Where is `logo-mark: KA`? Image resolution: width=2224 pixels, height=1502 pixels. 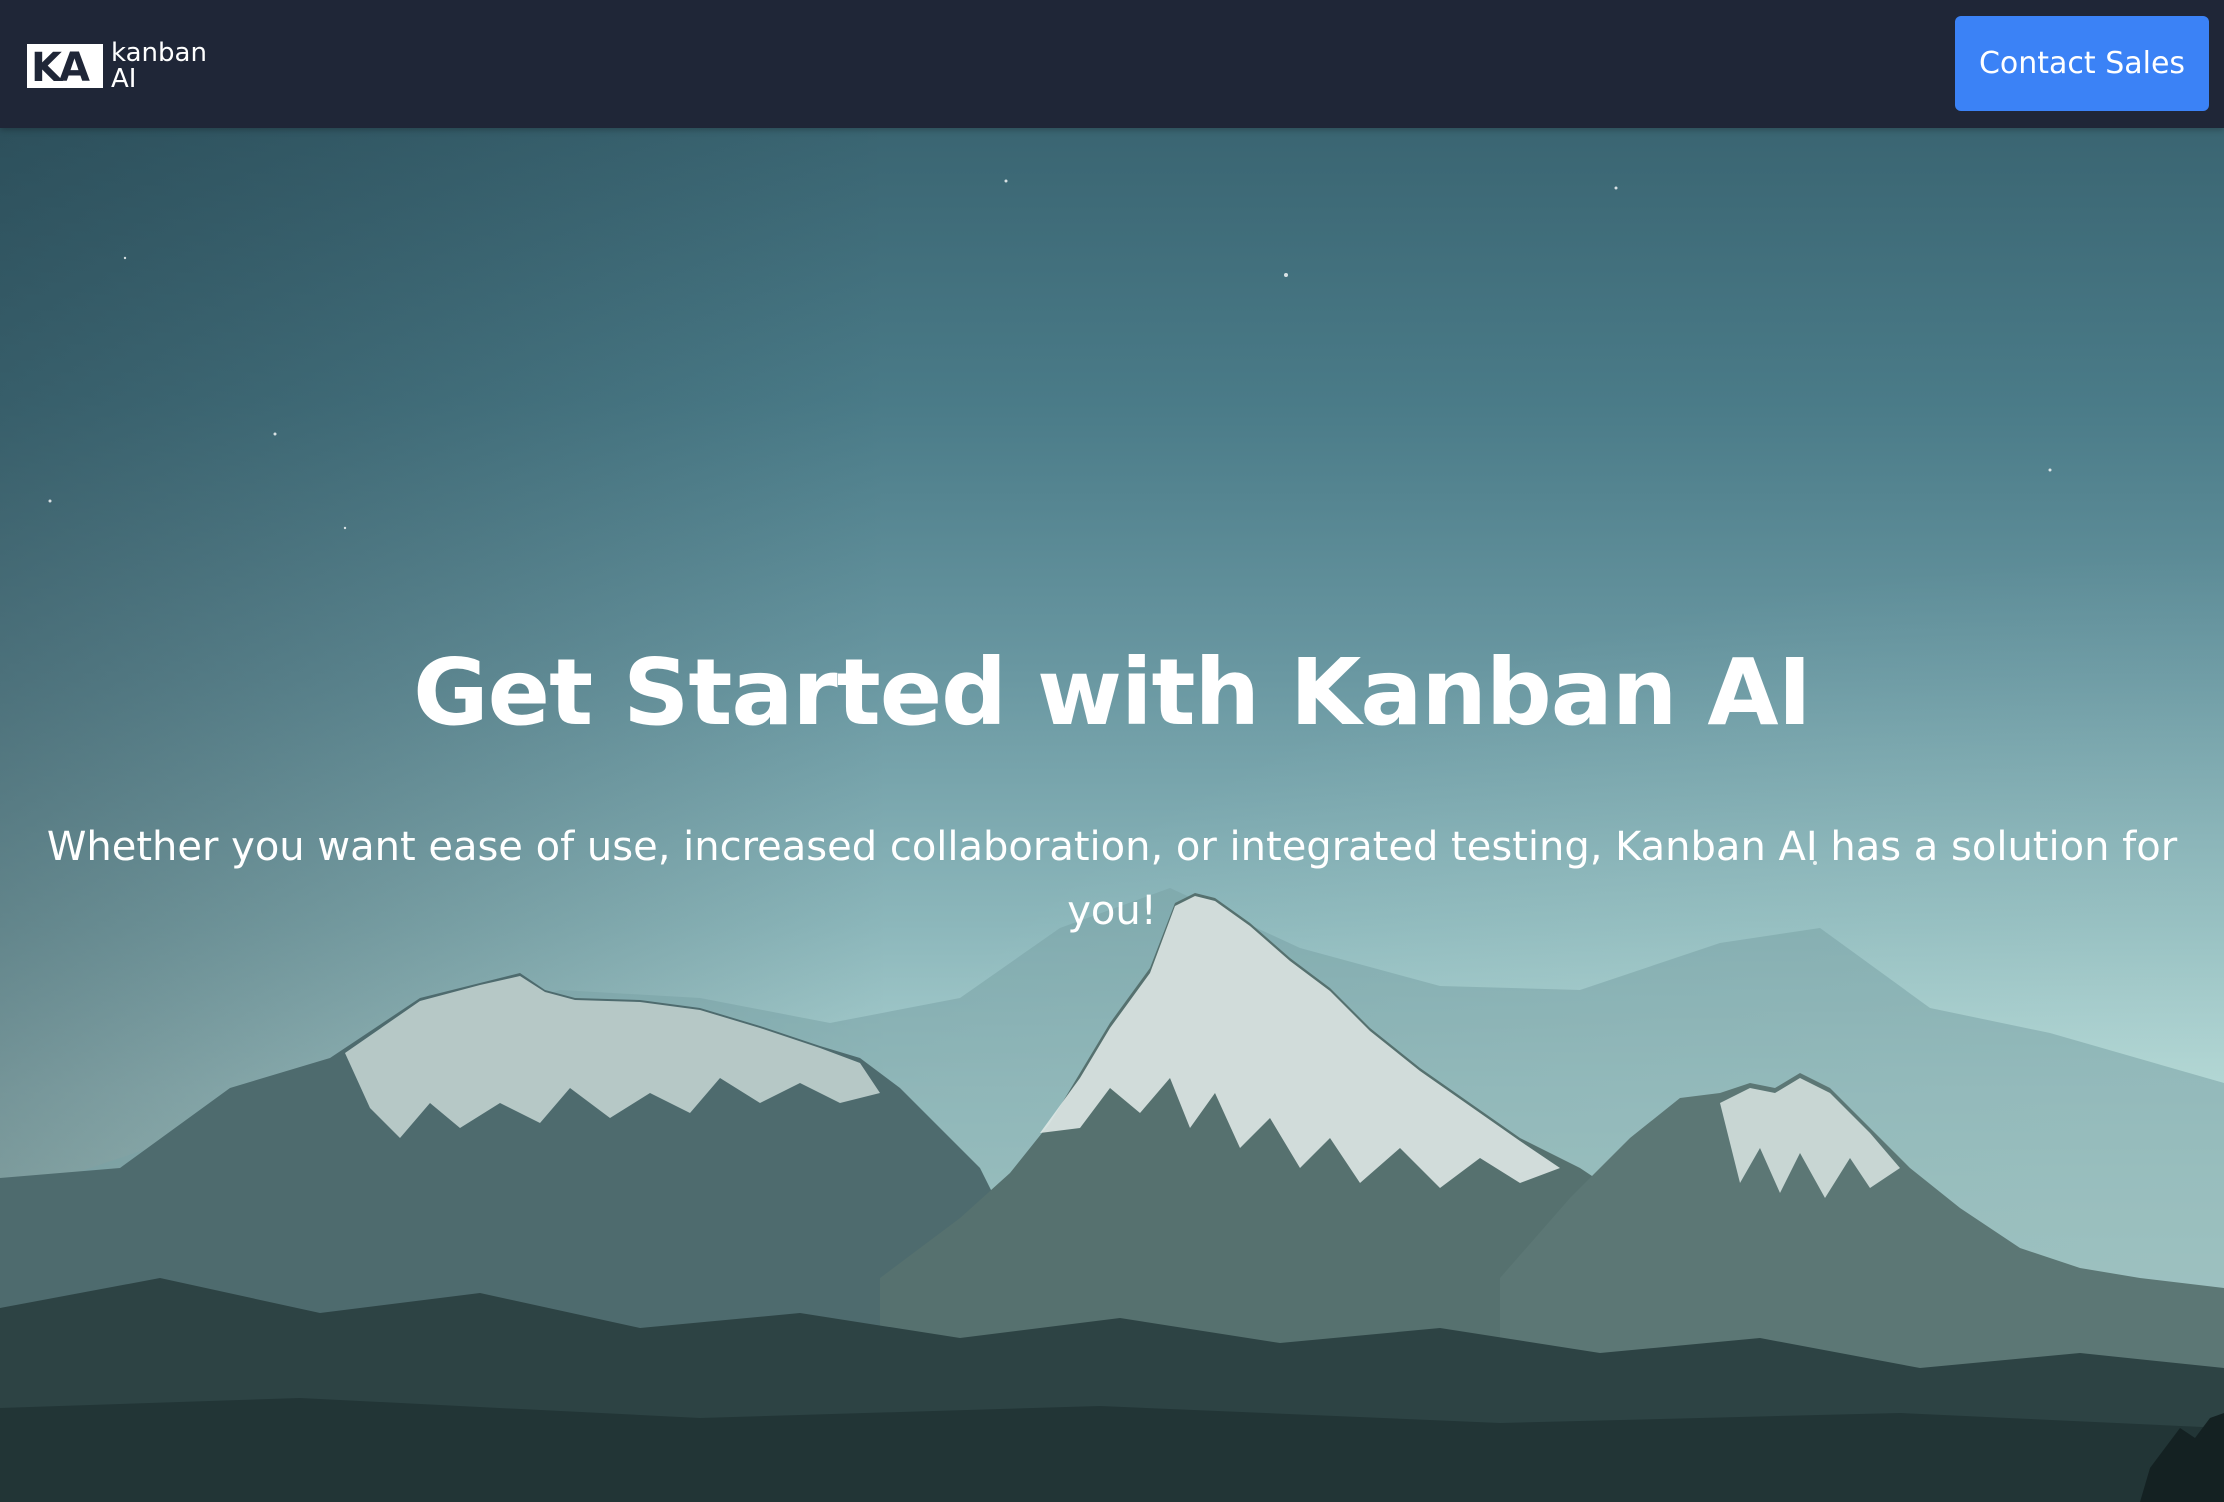
logo-mark: KA is located at coordinates (65, 66).